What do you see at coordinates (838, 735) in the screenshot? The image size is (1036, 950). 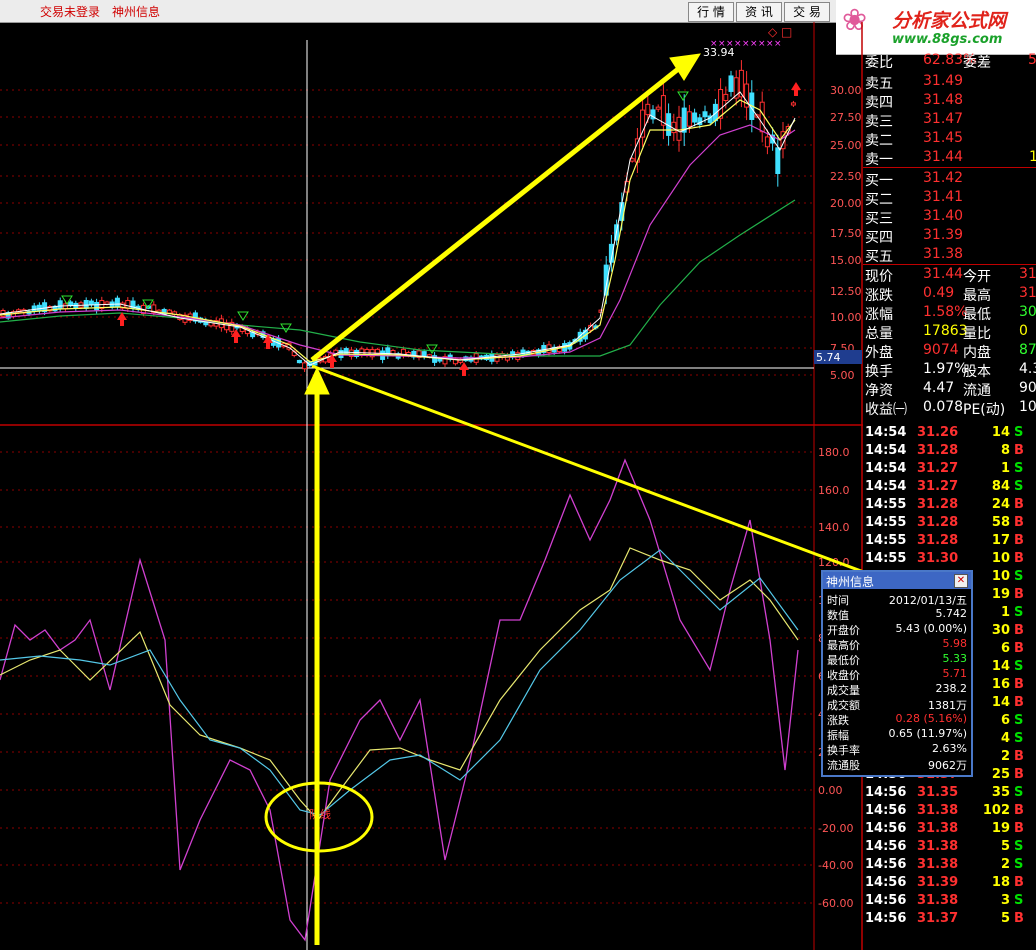 I see `popup-row-label: 振幅` at bounding box center [838, 735].